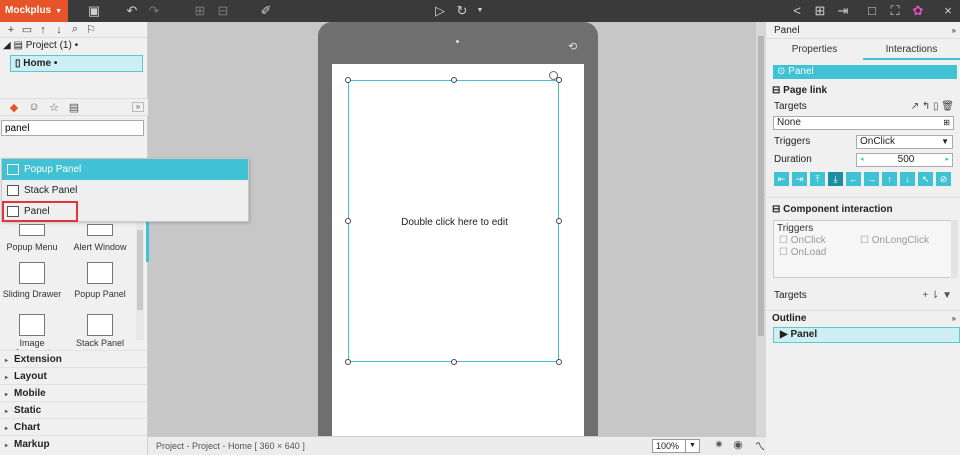  What do you see at coordinates (894, 240) in the screenshot?
I see `trigger-option-onlongclick: ☐ OnLongClick` at bounding box center [894, 240].